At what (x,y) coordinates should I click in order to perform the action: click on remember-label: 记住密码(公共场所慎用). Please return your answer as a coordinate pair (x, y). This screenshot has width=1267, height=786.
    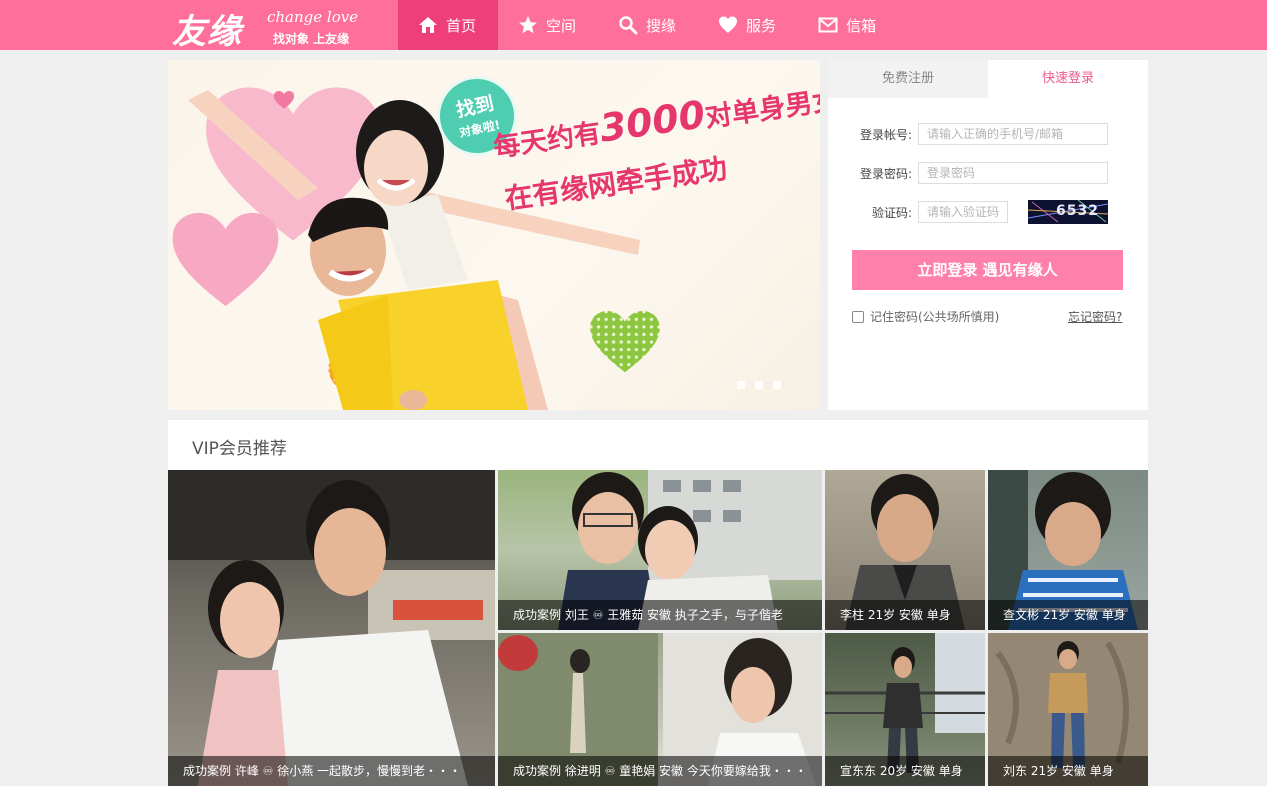
    Looking at the image, I should click on (935, 317).